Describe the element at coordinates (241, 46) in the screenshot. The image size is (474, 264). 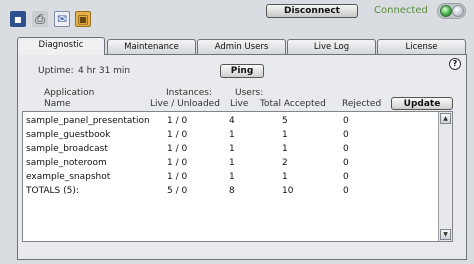
I see `tab-admin-users: Admin Users` at that location.